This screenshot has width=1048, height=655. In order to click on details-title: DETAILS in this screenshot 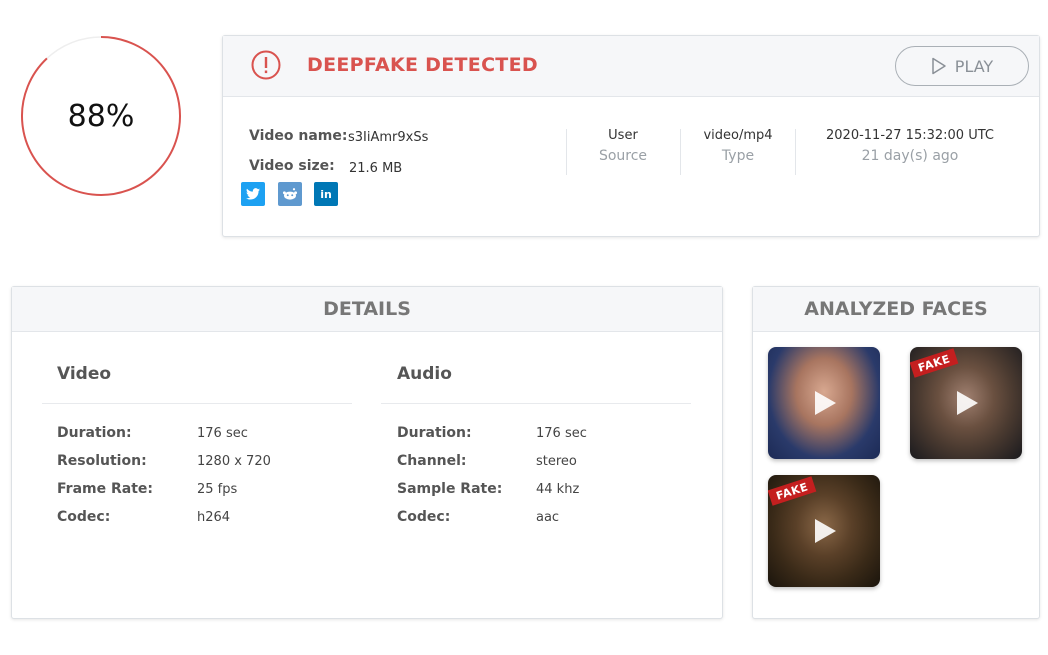, I will do `click(367, 309)`.